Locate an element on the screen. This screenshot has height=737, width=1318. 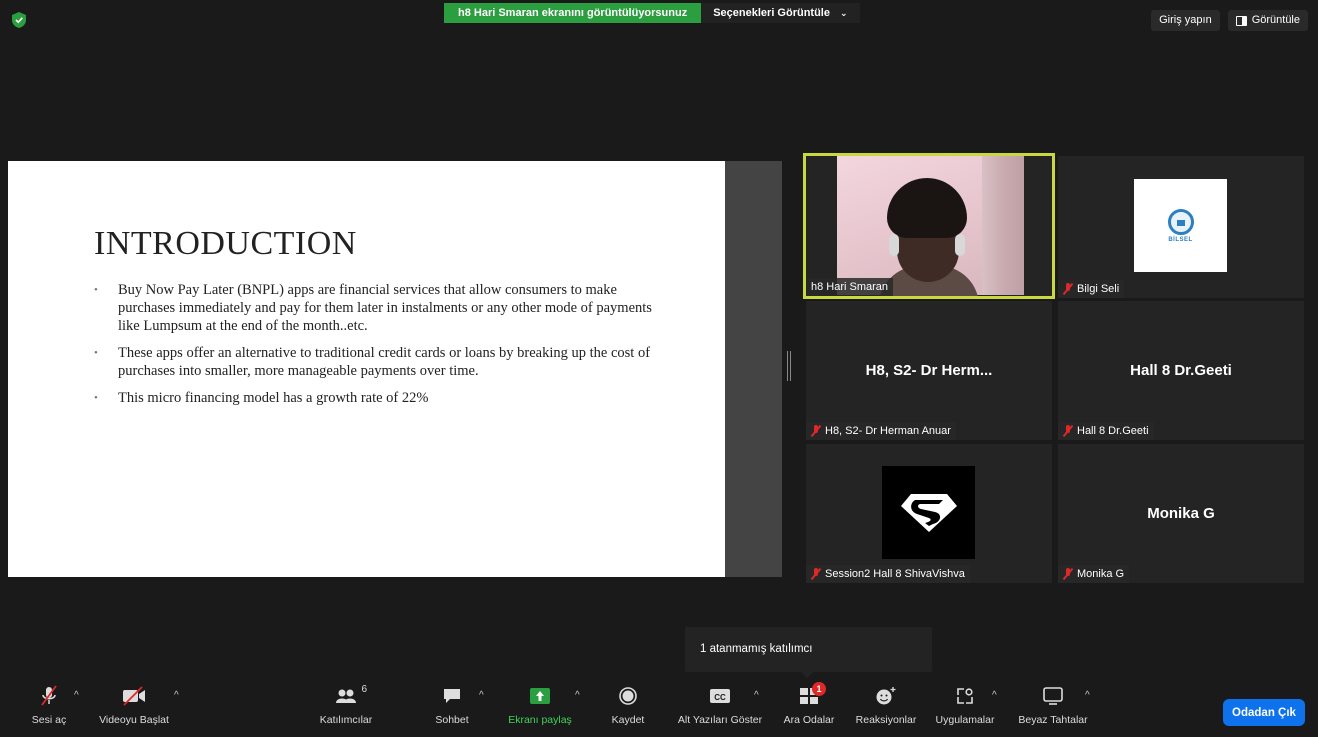
share-screen-button: Ekranı paylaş is located at coordinates (540, 709).